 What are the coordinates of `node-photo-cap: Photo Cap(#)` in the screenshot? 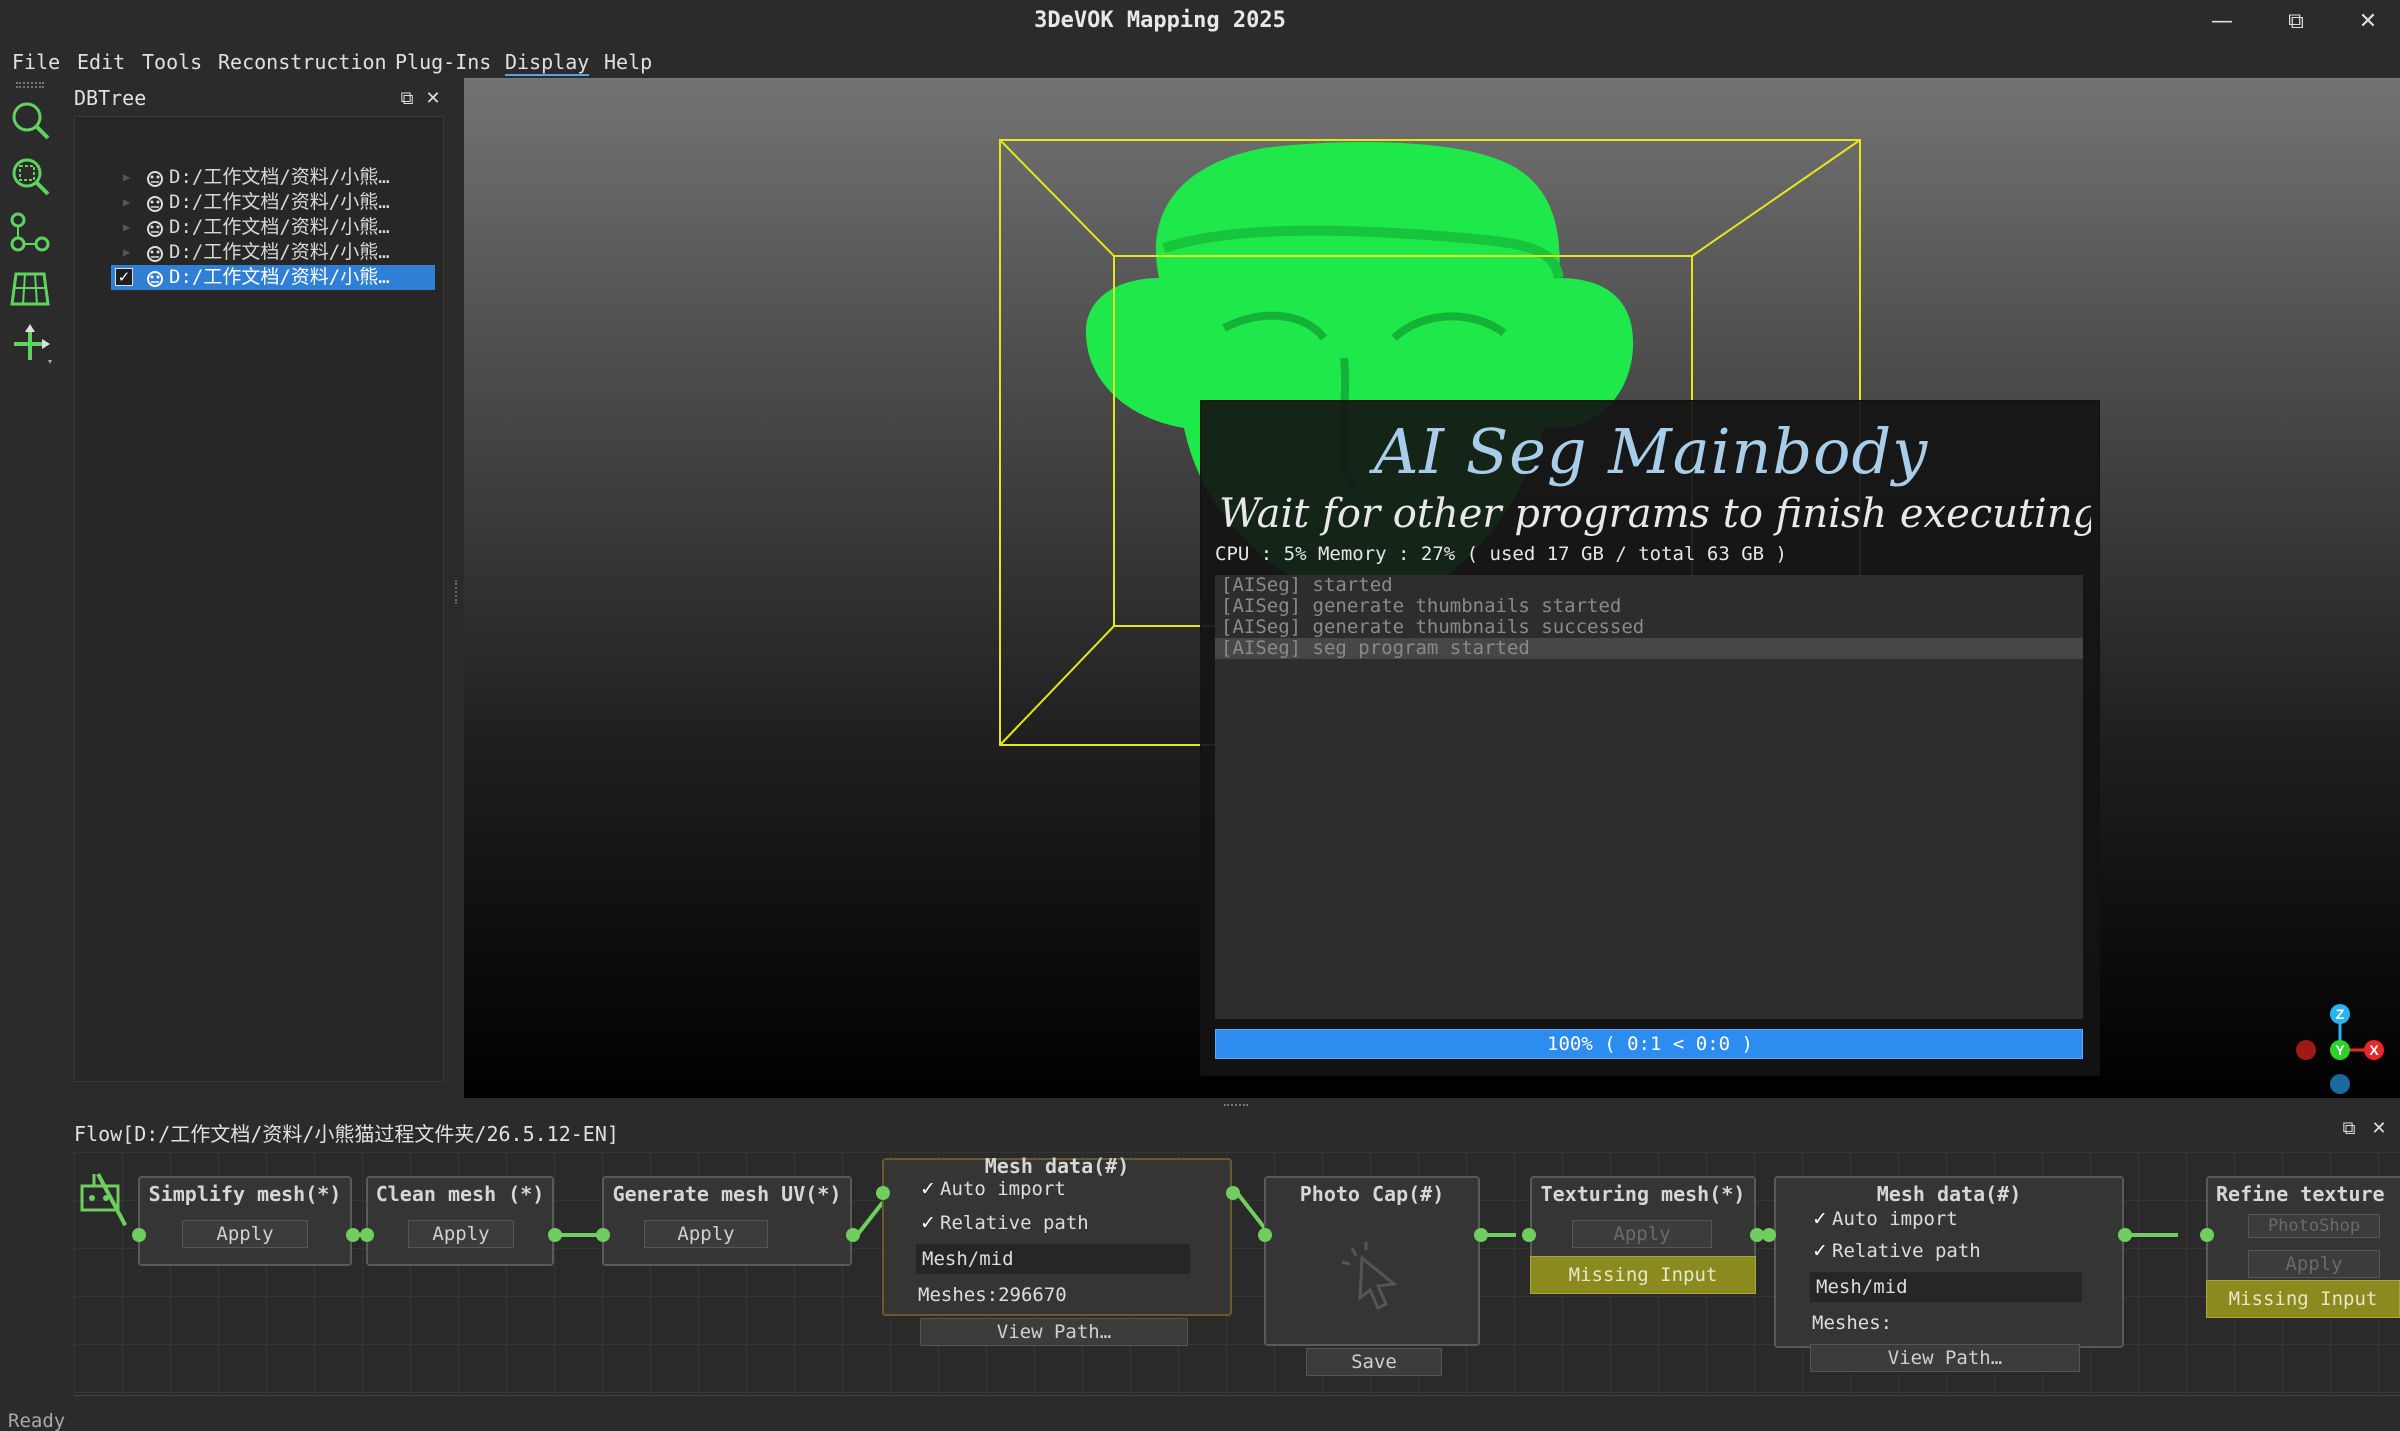 It's located at (1372, 1261).